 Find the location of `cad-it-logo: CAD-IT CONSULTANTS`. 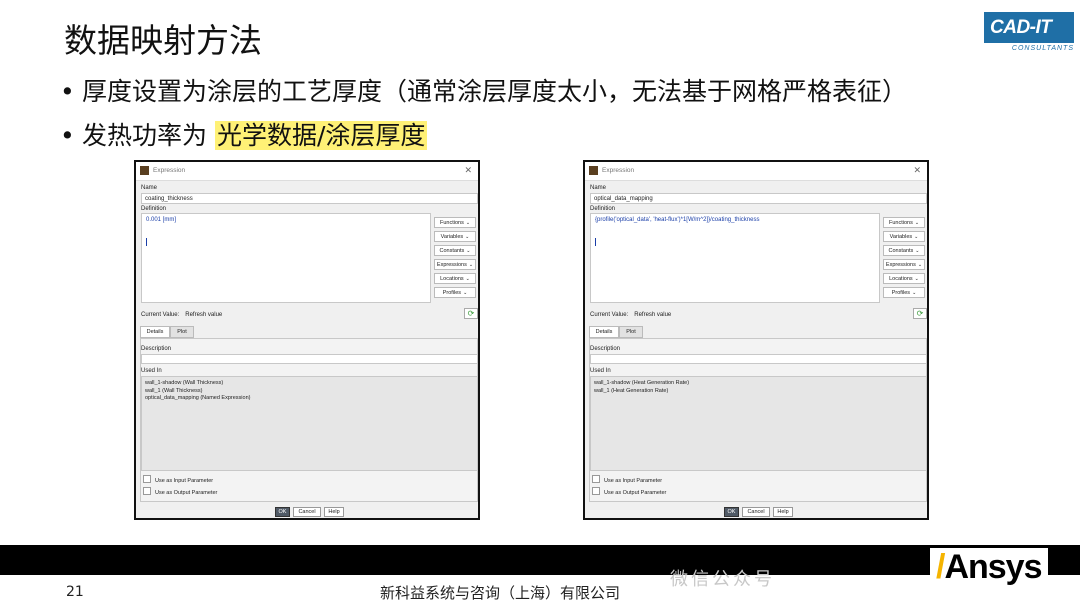

cad-it-logo: CAD-IT CONSULTANTS is located at coordinates (1029, 38).